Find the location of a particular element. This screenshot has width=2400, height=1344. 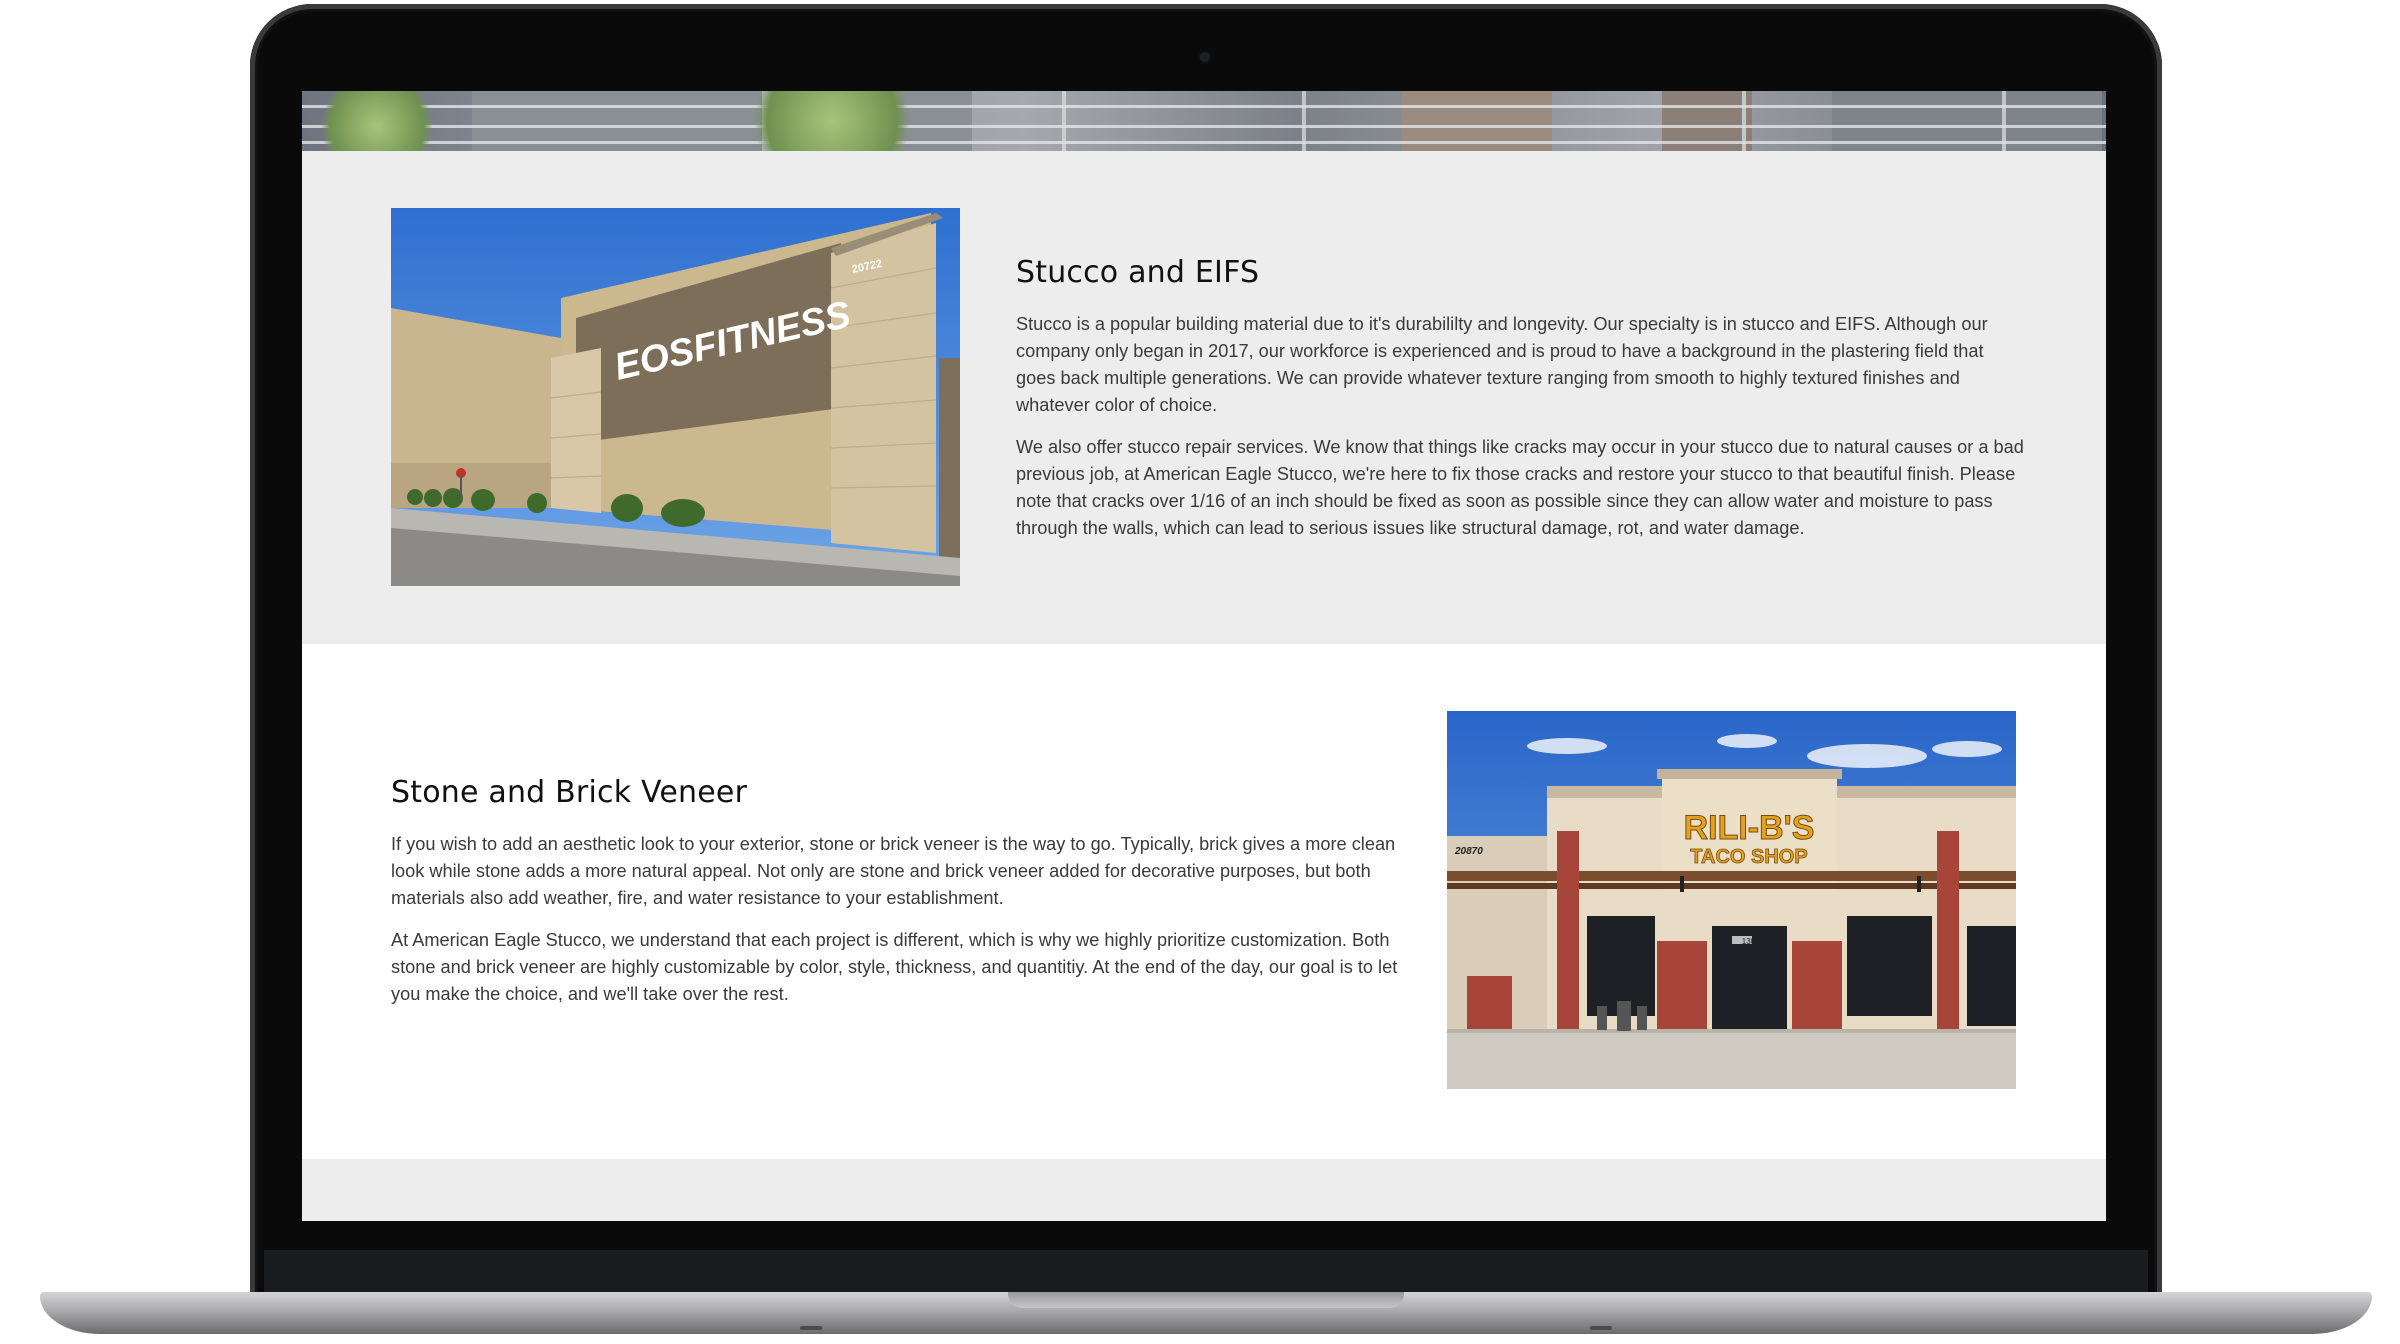

eos-fitness-building-photo: EOSFITNESS 20722 is located at coordinates (675, 397).